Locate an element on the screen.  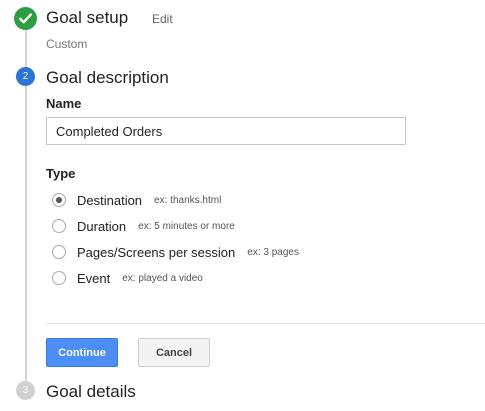
radio-duration is located at coordinates (59, 226).